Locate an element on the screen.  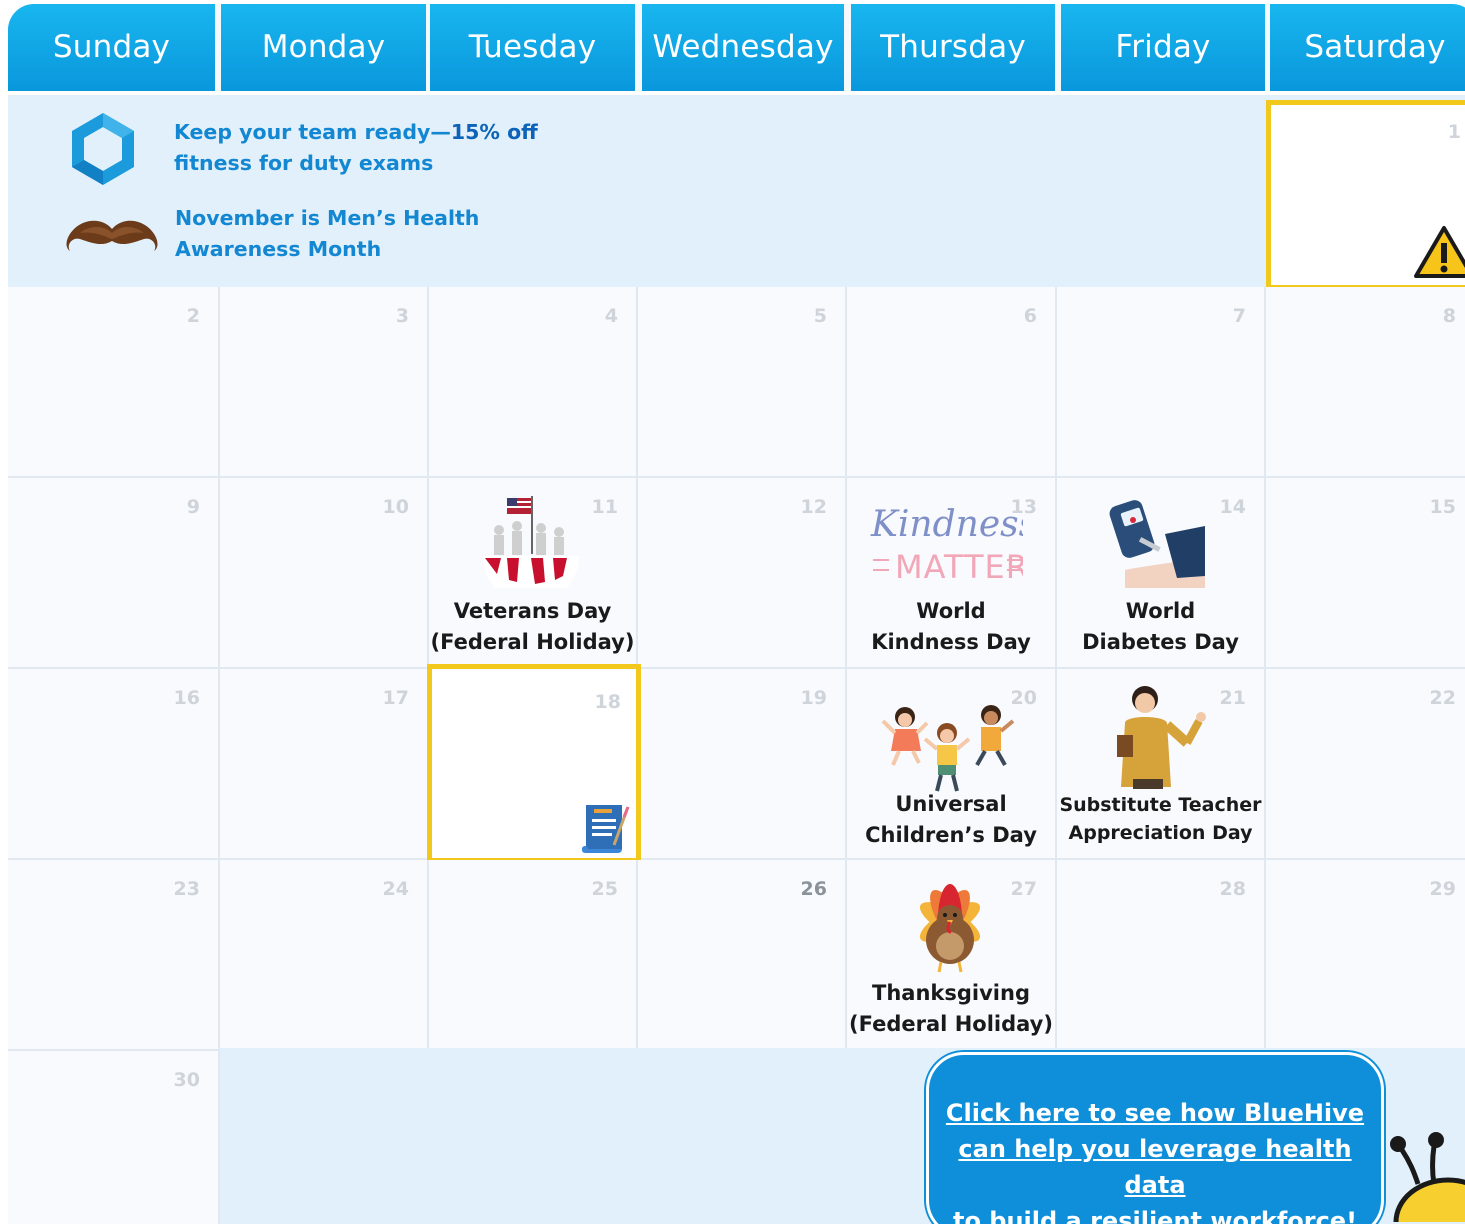
event-substitute-teacher-day: Substitute Teacher Appreciation Day is located at coordinates (1160, 819).